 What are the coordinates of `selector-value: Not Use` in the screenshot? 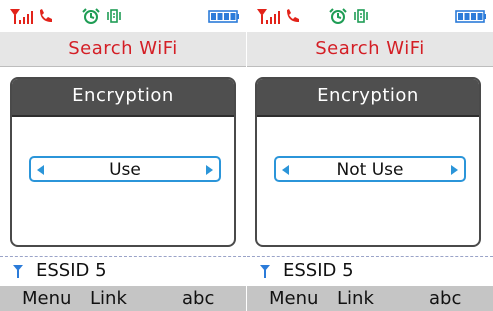 It's located at (370, 170).